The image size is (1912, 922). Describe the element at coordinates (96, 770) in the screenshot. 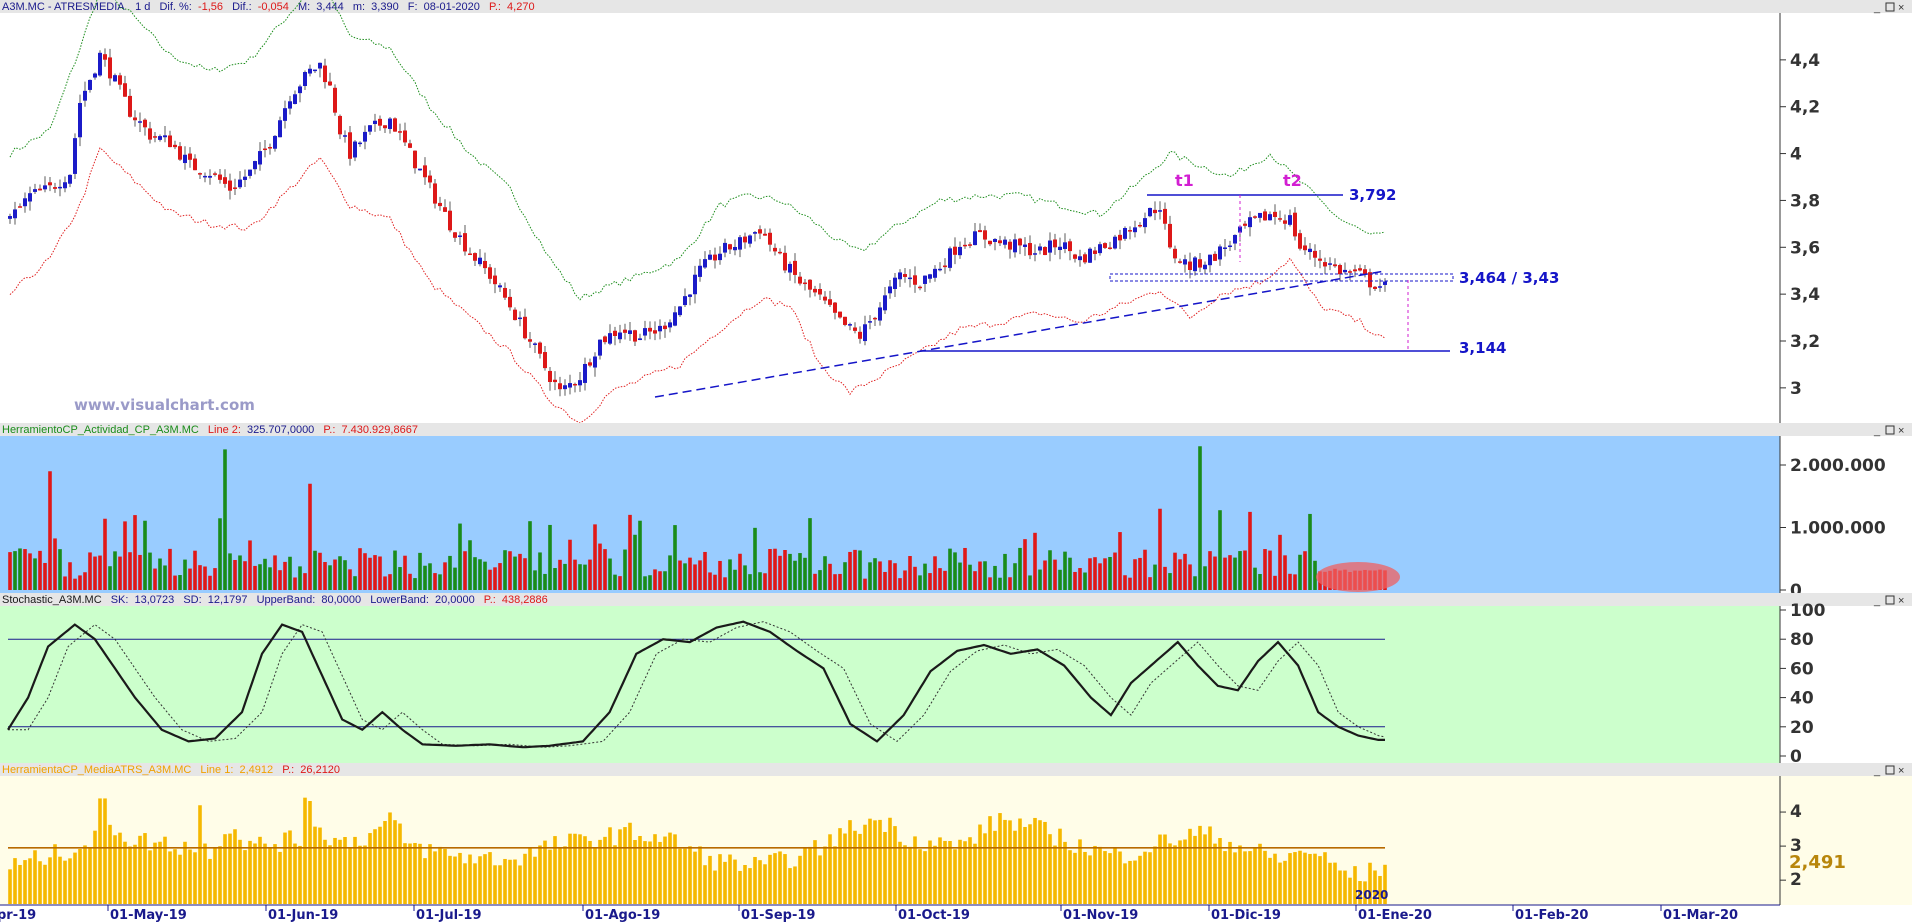

I see `atr-indicator-name: HerramientaCP_MediaATRS_A3M.MC` at that location.